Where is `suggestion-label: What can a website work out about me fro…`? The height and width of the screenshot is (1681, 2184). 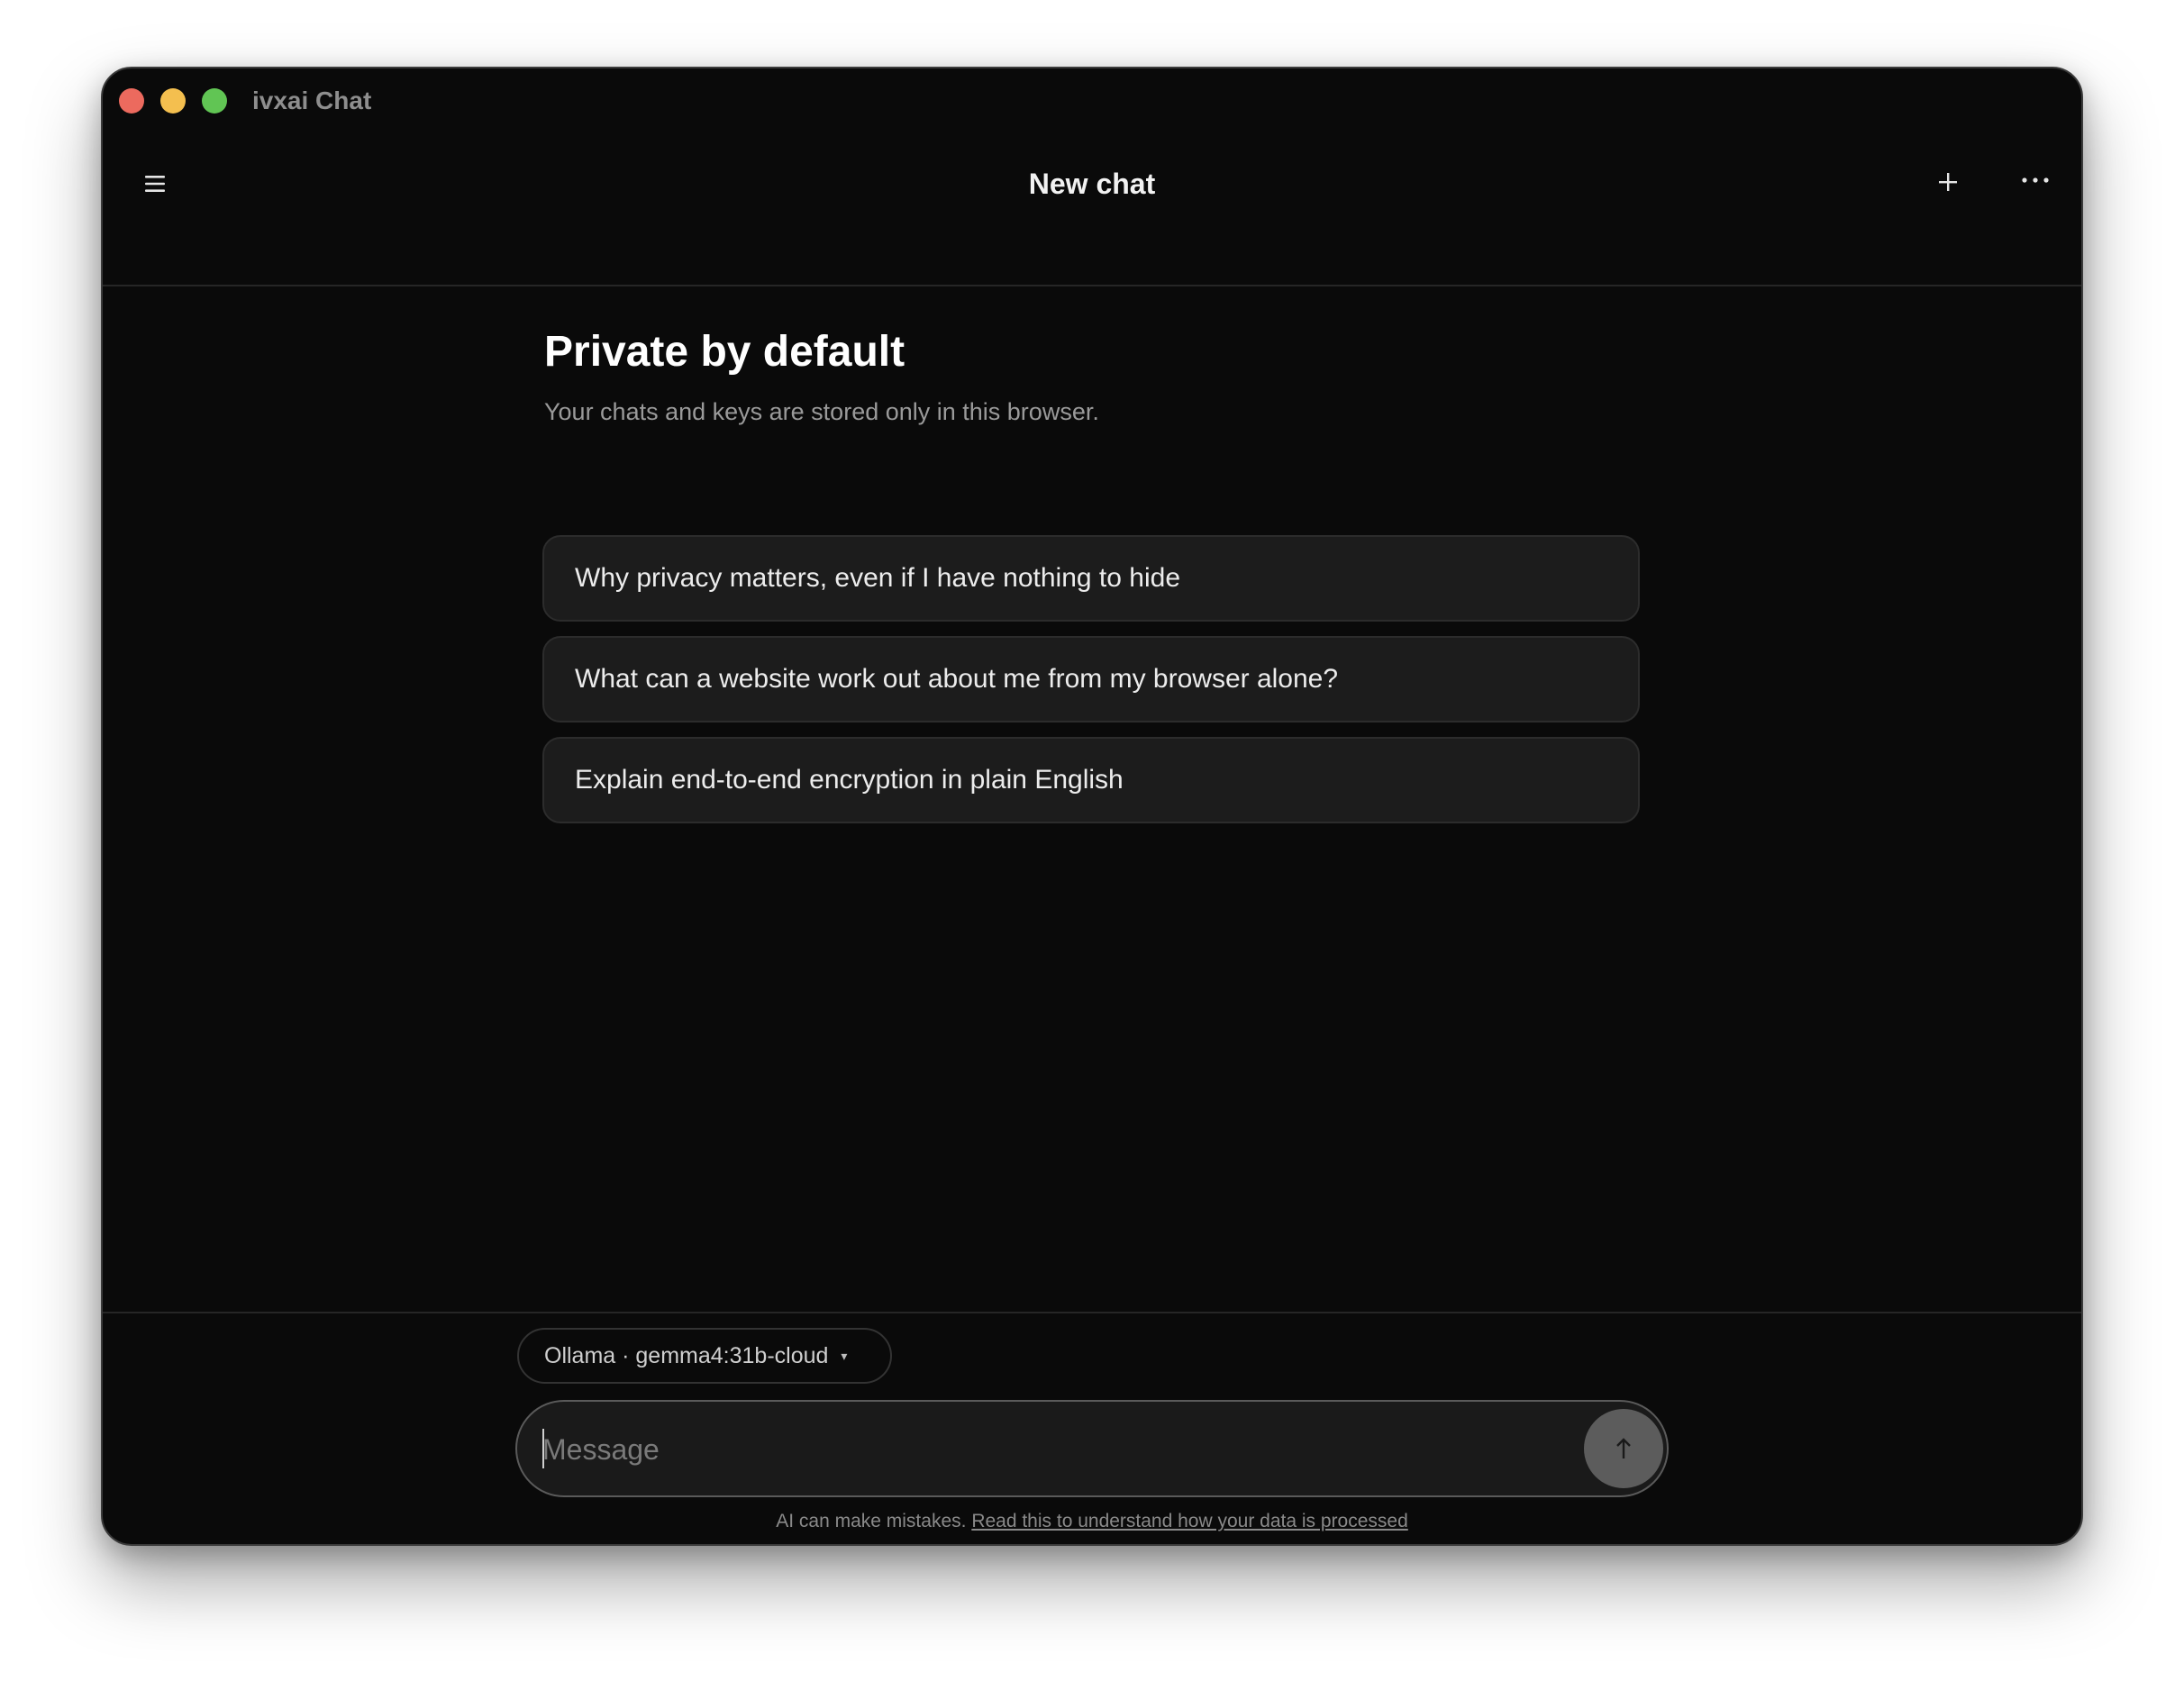
suggestion-label: What can a website work out about me fro… is located at coordinates (957, 679).